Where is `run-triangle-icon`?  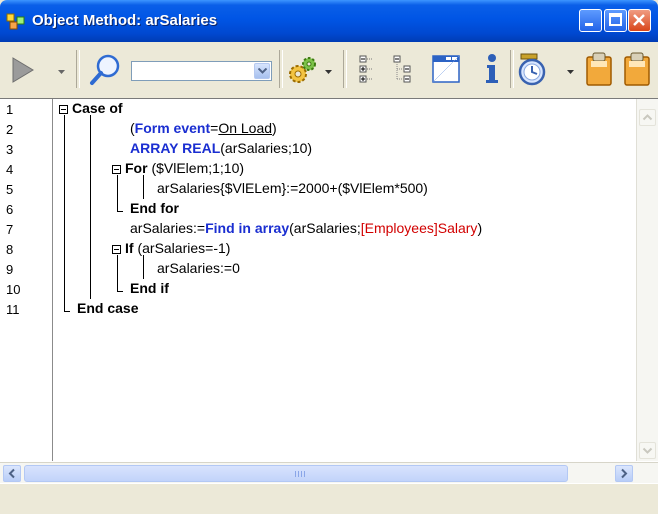
run-triangle-icon is located at coordinates (23, 70).